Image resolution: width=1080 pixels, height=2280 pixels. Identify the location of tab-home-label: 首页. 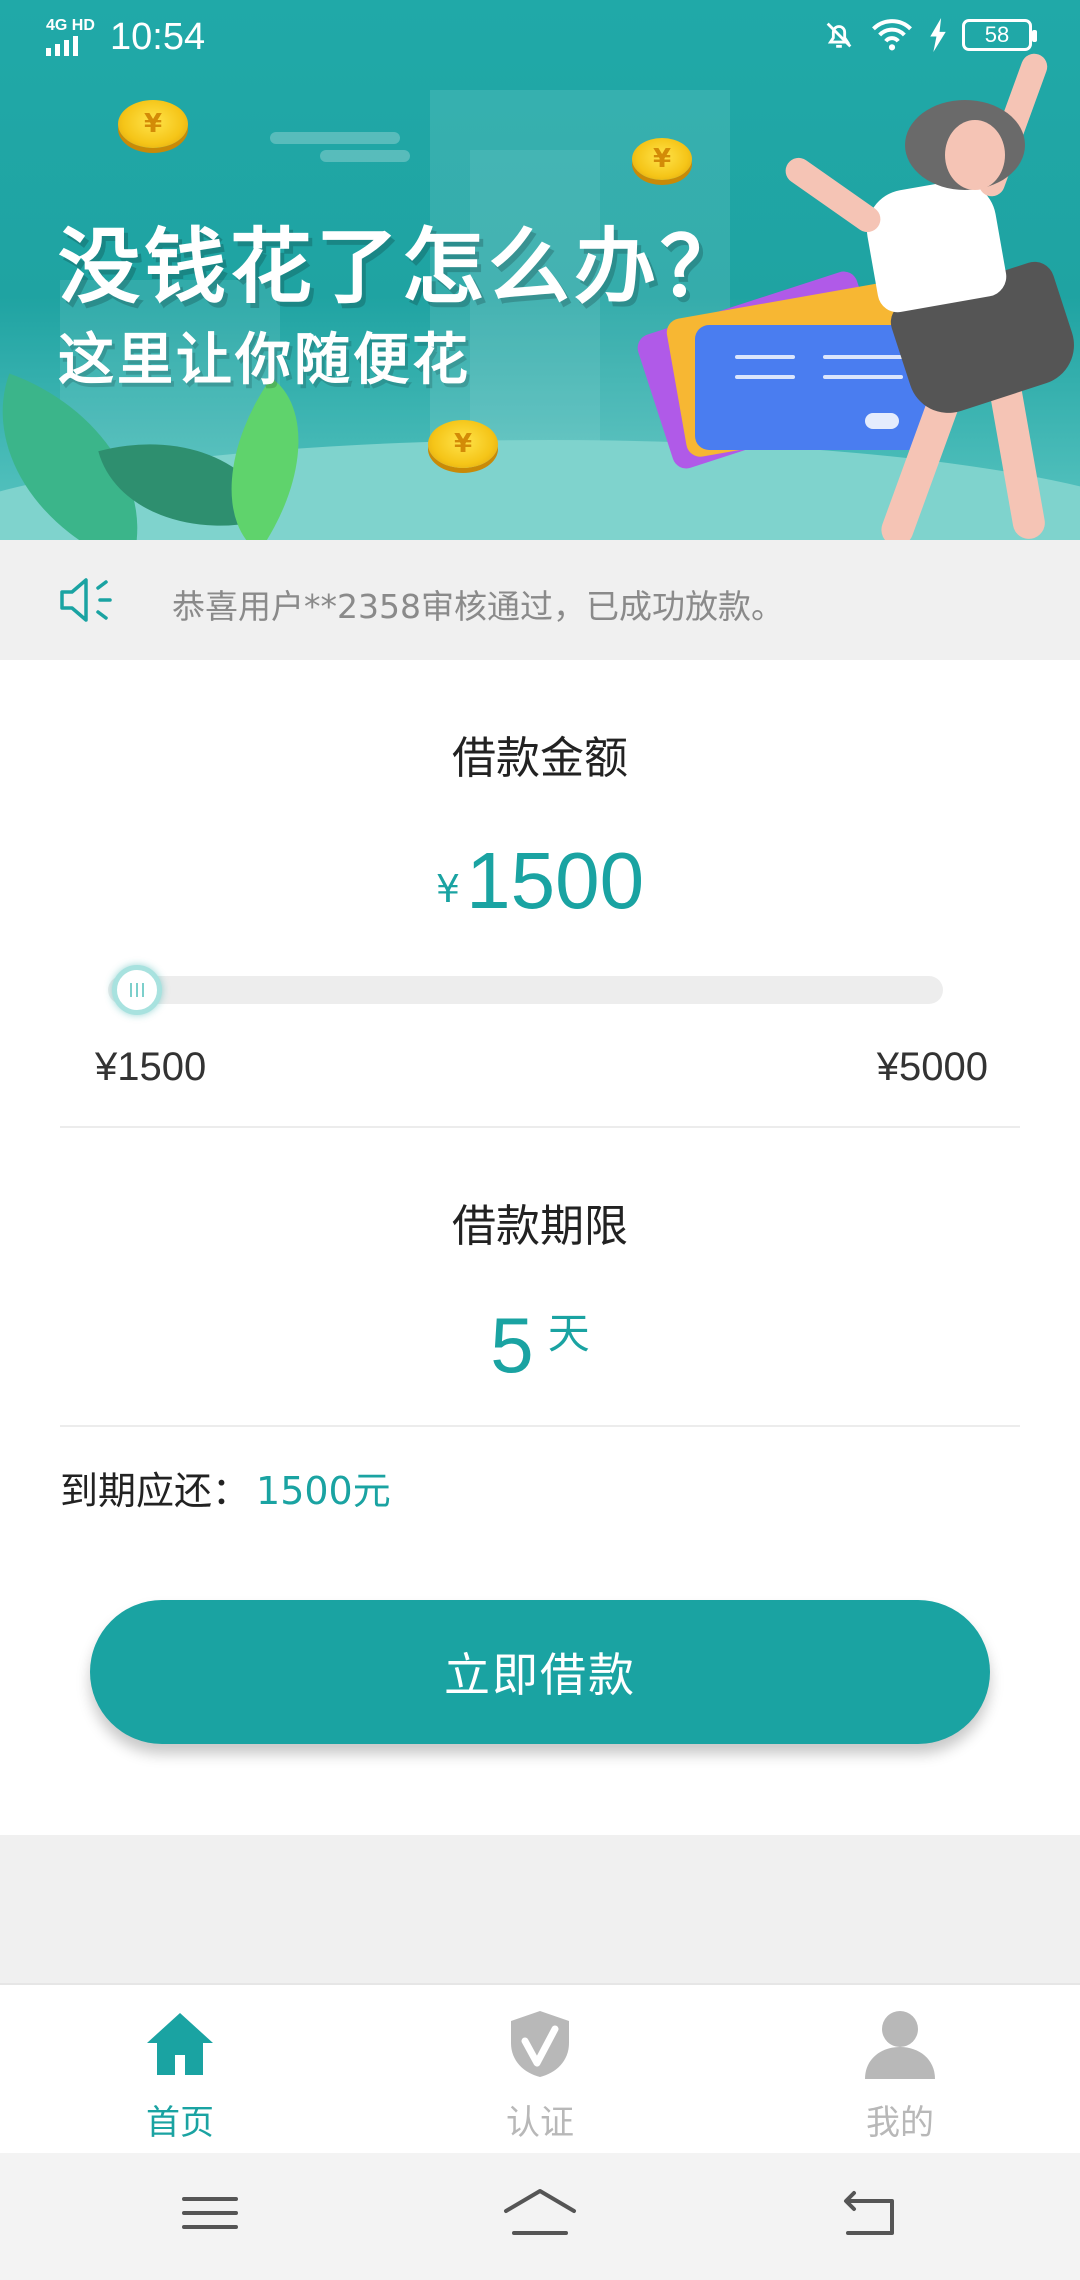
(180, 2123).